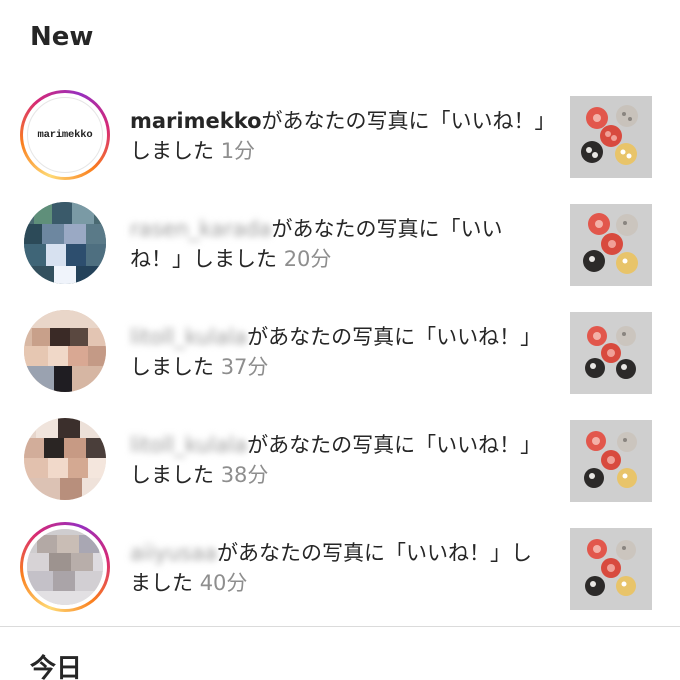  What do you see at coordinates (238, 151) in the screenshot?
I see `notification-time: 1分` at bounding box center [238, 151].